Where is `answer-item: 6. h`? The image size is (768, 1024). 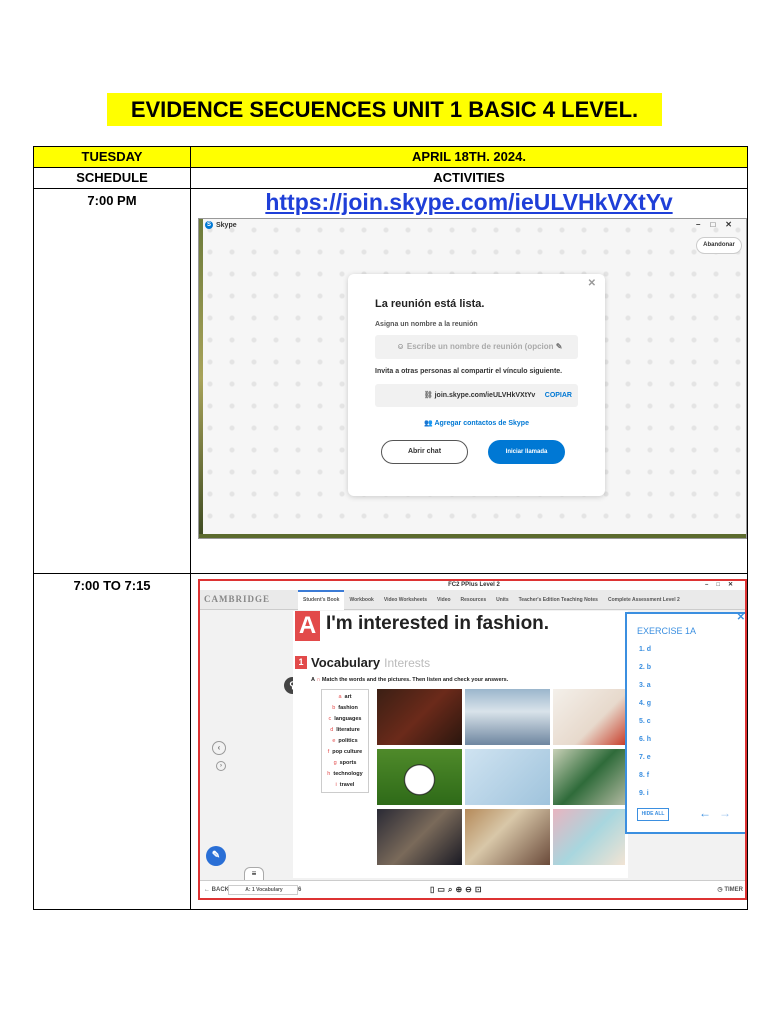 answer-item: 6. h is located at coordinates (645, 739).